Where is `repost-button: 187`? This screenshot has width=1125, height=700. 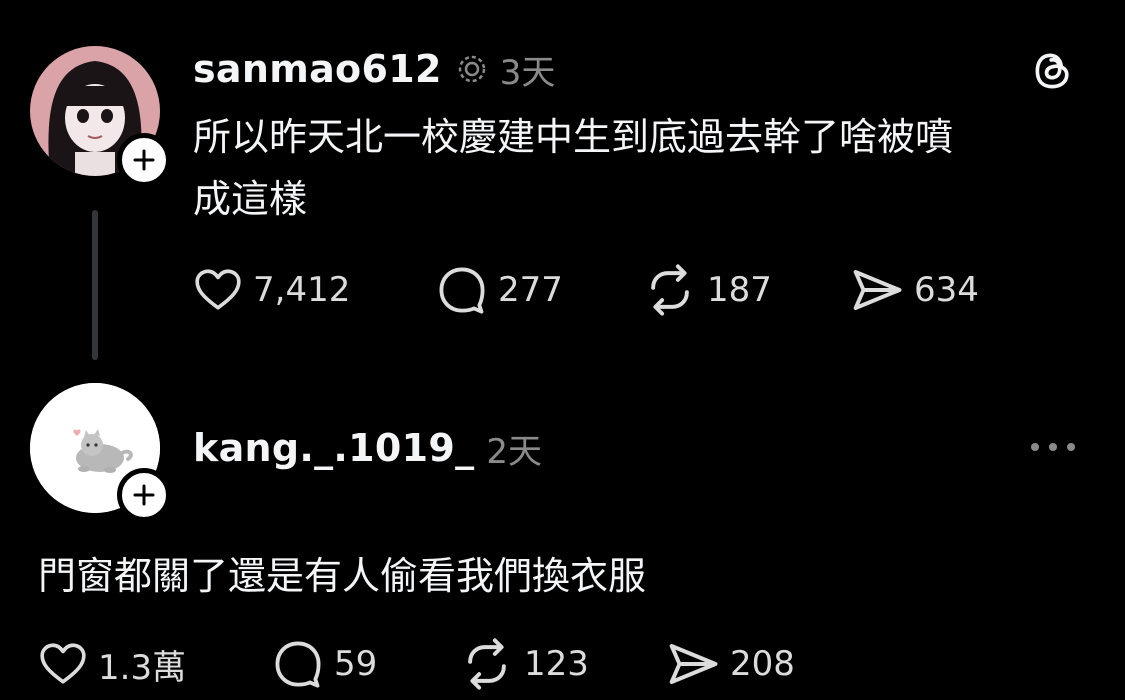 repost-button: 187 is located at coordinates (707, 290).